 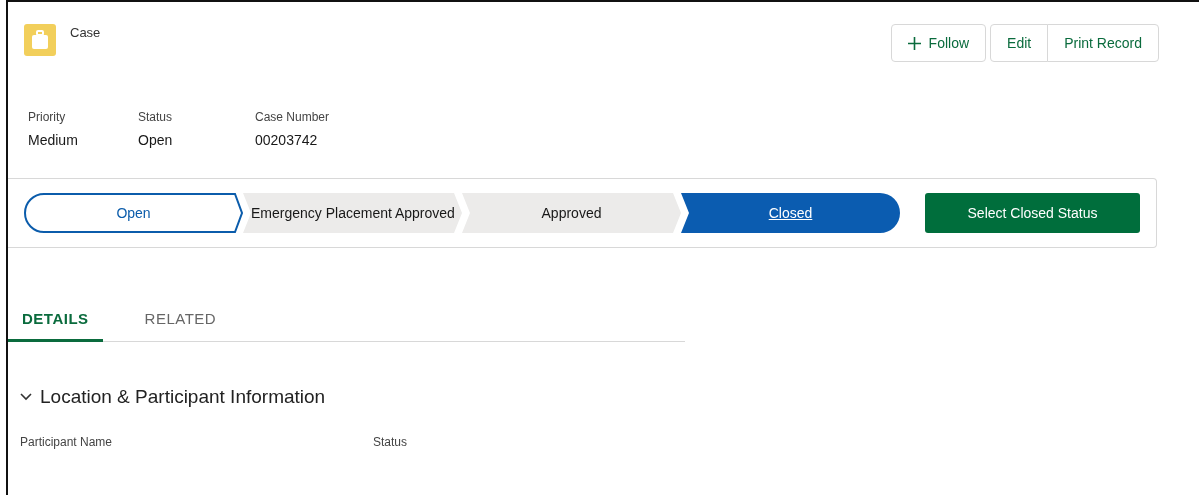 What do you see at coordinates (55, 326) in the screenshot?
I see `tab: DETAILS` at bounding box center [55, 326].